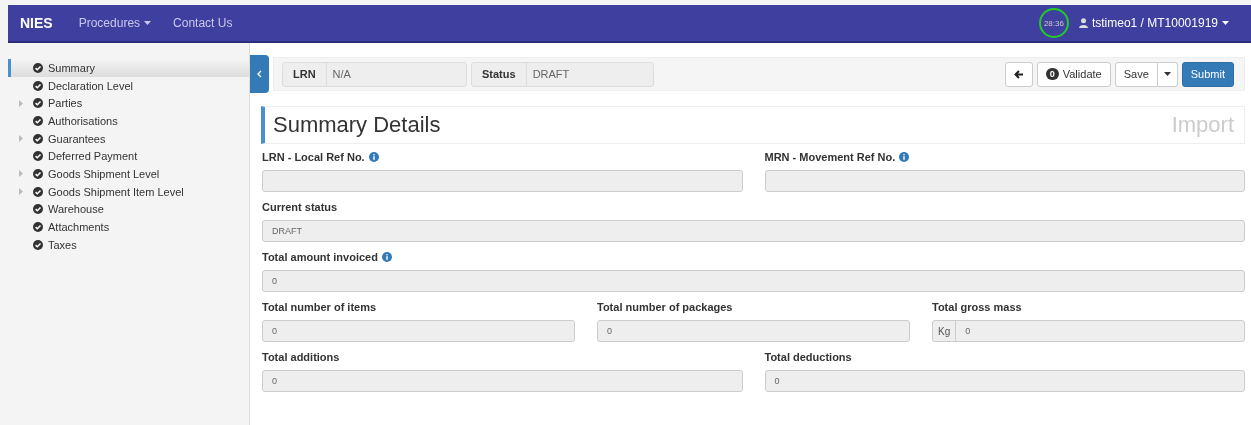  What do you see at coordinates (128, 244) in the screenshot?
I see `sidebar-item: Taxes` at bounding box center [128, 244].